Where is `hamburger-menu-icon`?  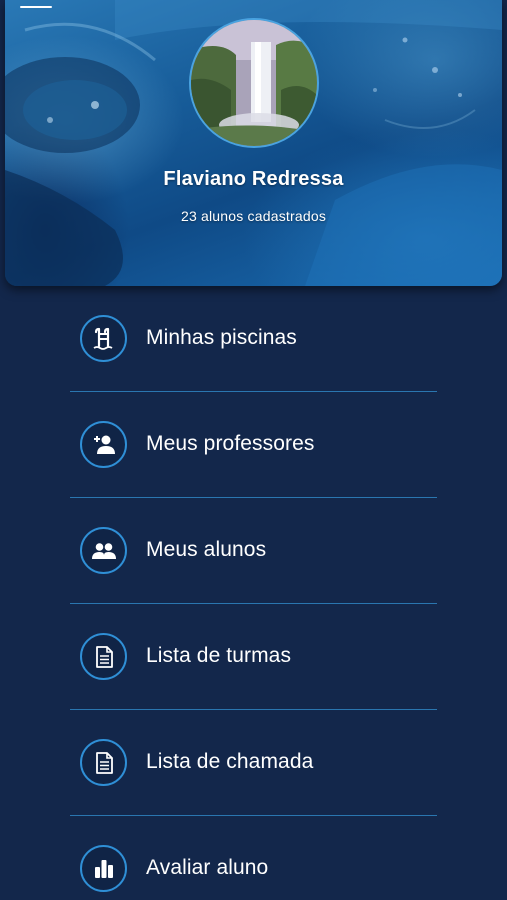
hamburger-menu-icon is located at coordinates (36, 8).